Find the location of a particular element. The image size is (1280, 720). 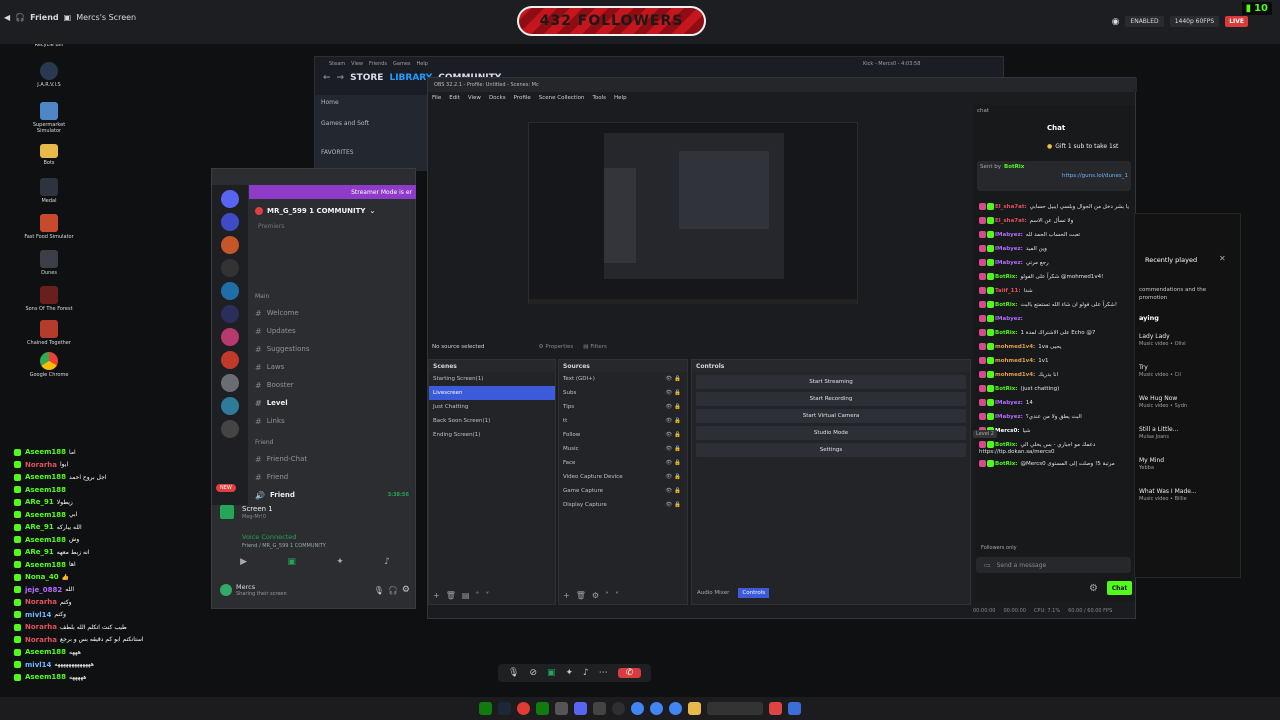

scene-item: Back Soon Screen(1) is located at coordinates (492, 421).